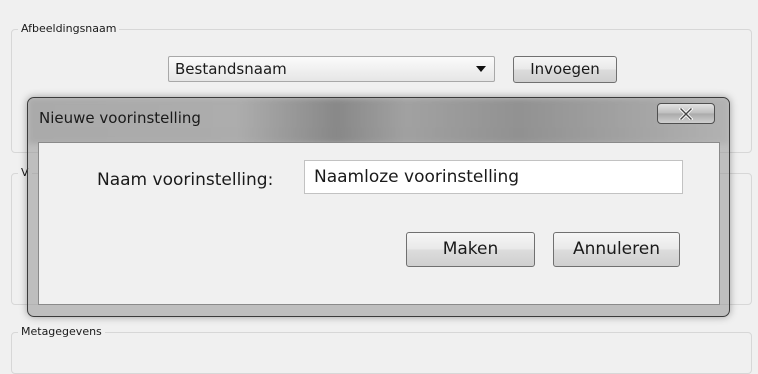 This screenshot has height=374, width=758. Describe the element at coordinates (231, 69) in the screenshot. I see `filename-dropdown-value: Bestandsnaam` at that location.